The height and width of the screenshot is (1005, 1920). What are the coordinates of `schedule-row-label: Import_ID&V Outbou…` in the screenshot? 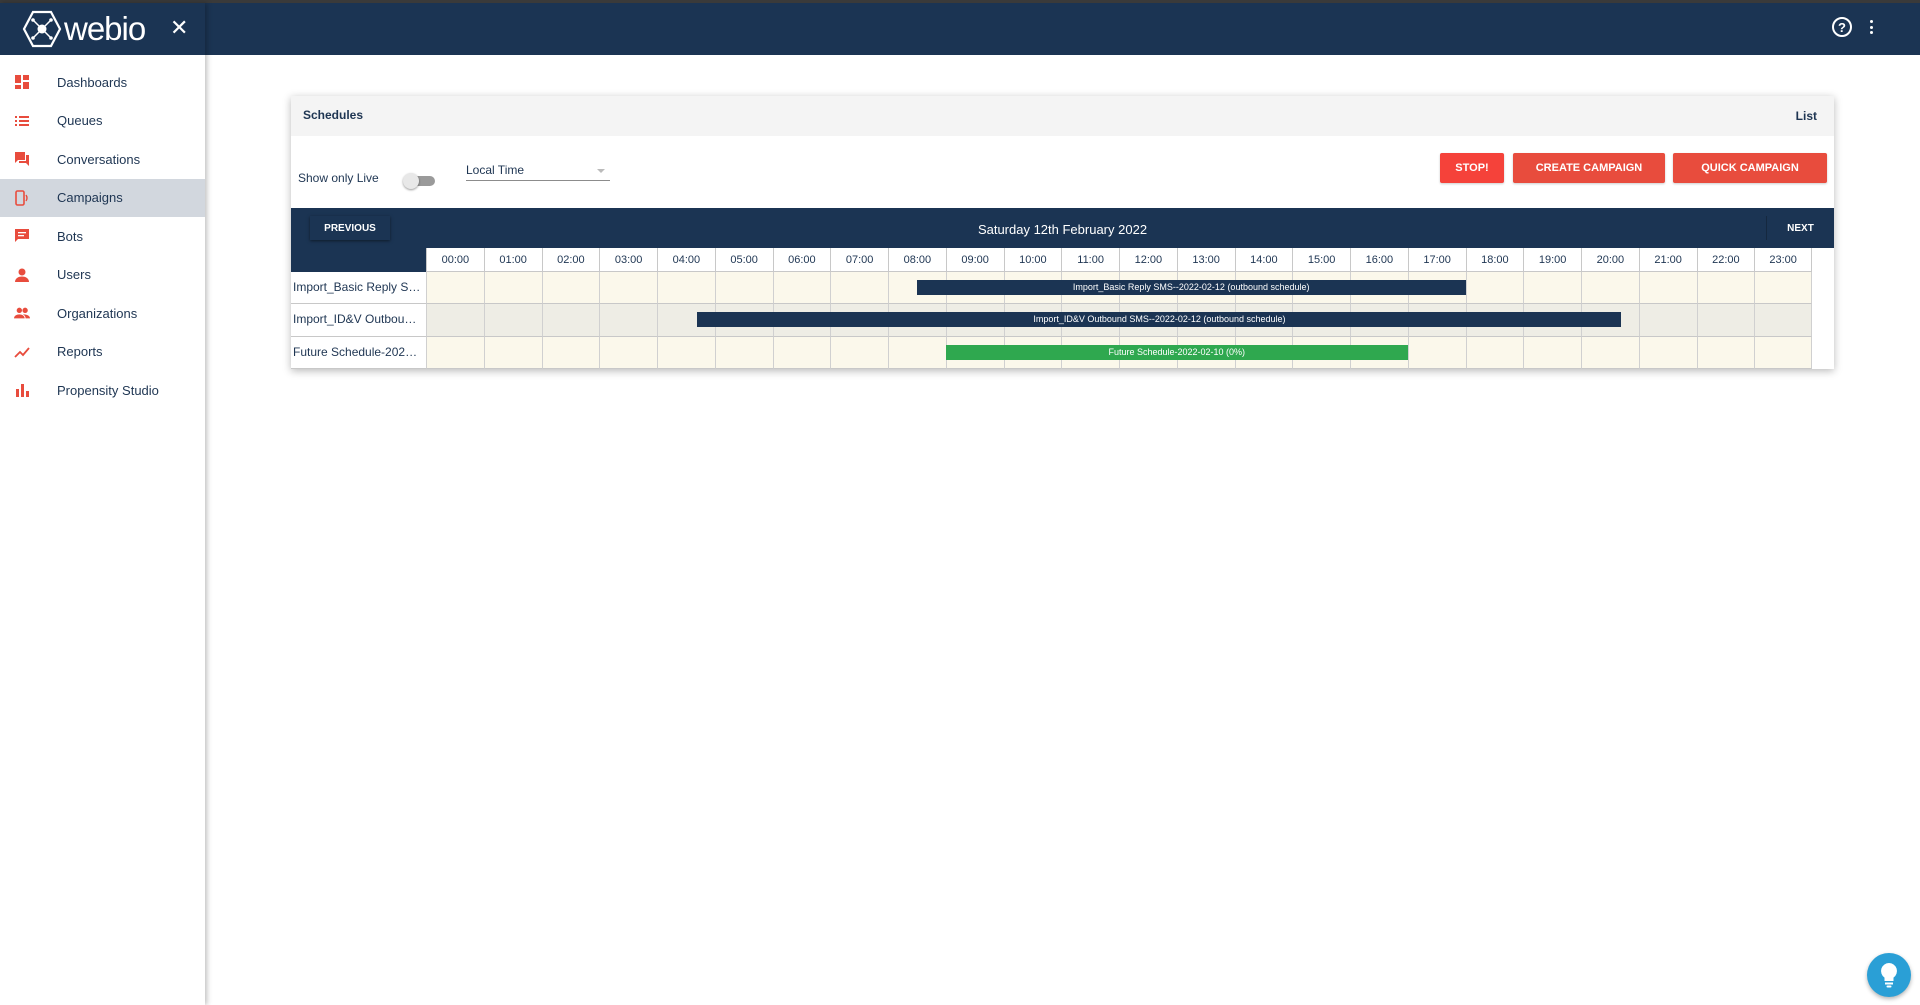 It's located at (358, 320).